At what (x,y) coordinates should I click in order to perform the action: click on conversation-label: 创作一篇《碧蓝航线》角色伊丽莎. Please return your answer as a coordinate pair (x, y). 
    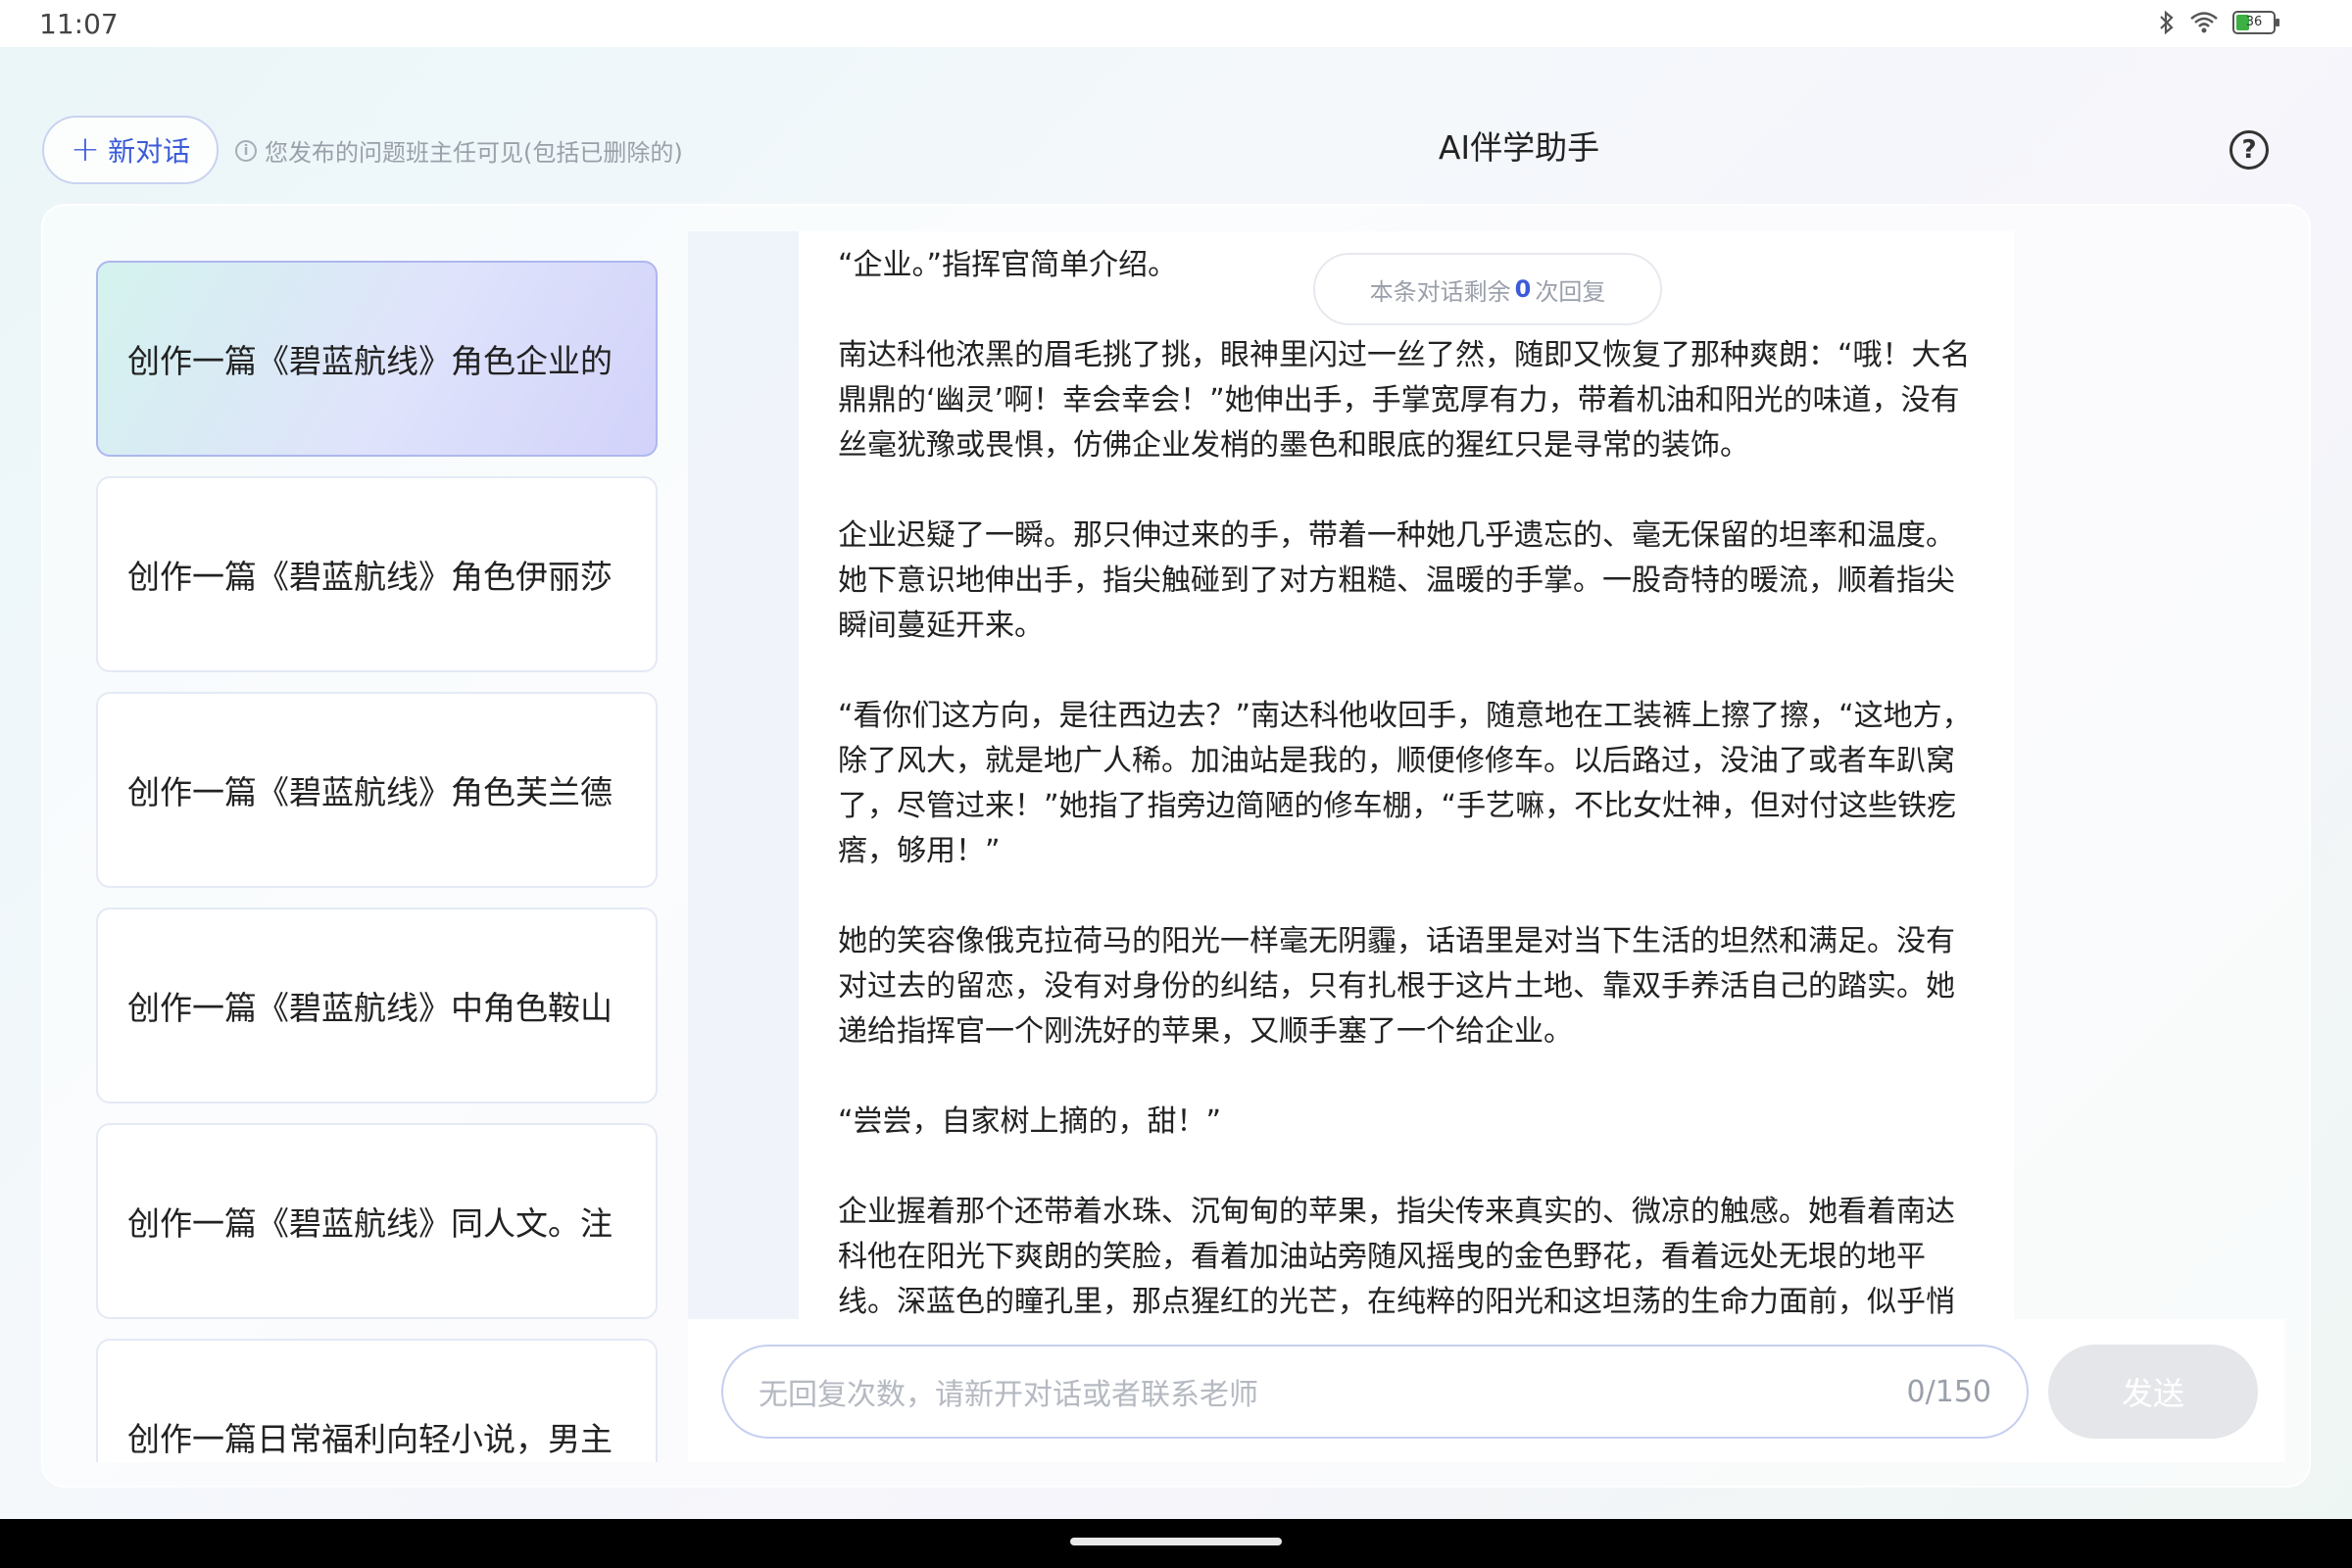
    Looking at the image, I should click on (369, 577).